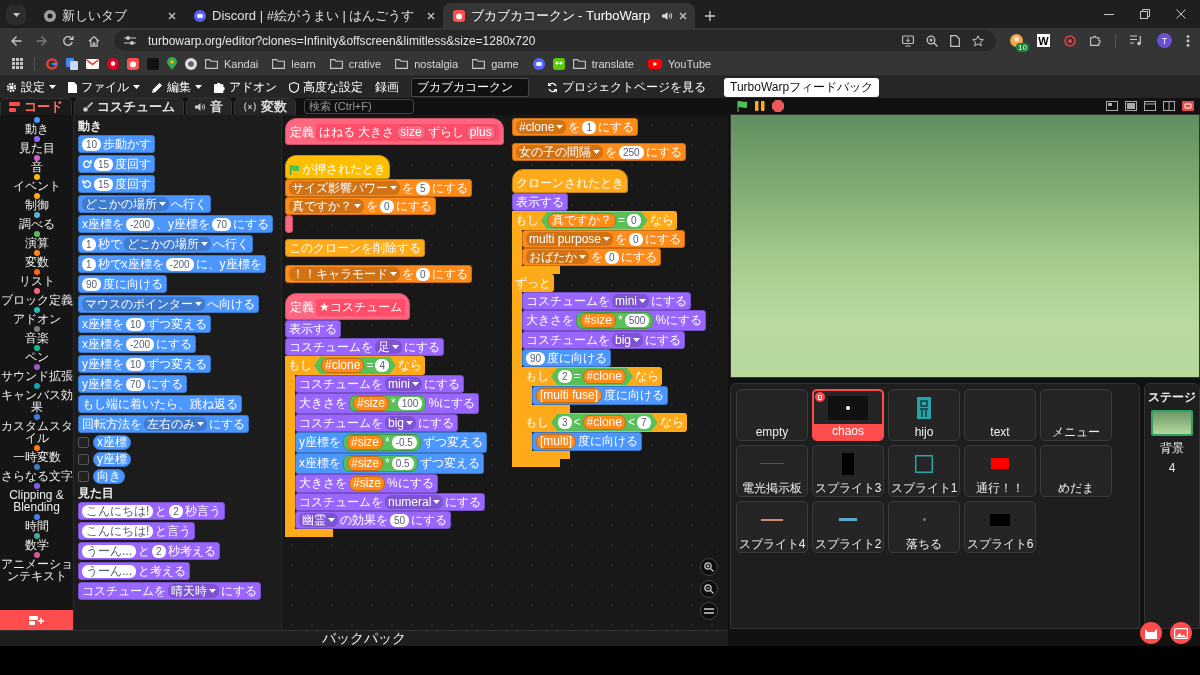 This screenshot has height=675, width=1200. I want to click on chat-logo-icon, so click(538, 63).